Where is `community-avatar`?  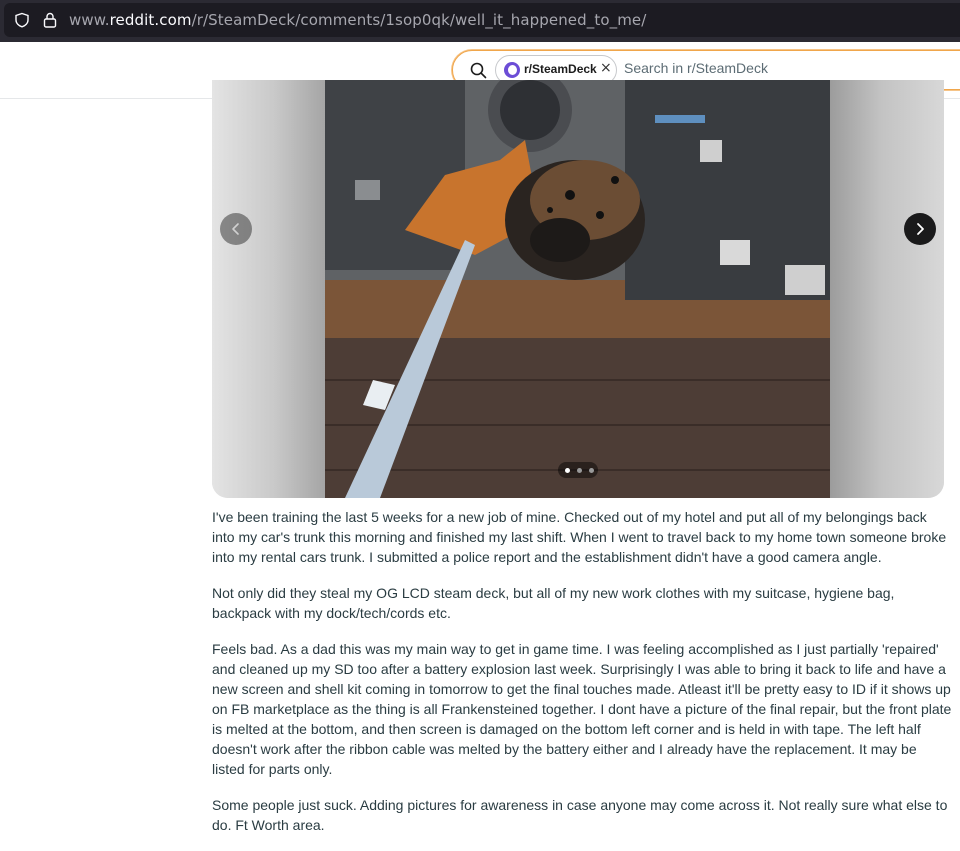
community-avatar is located at coordinates (512, 70).